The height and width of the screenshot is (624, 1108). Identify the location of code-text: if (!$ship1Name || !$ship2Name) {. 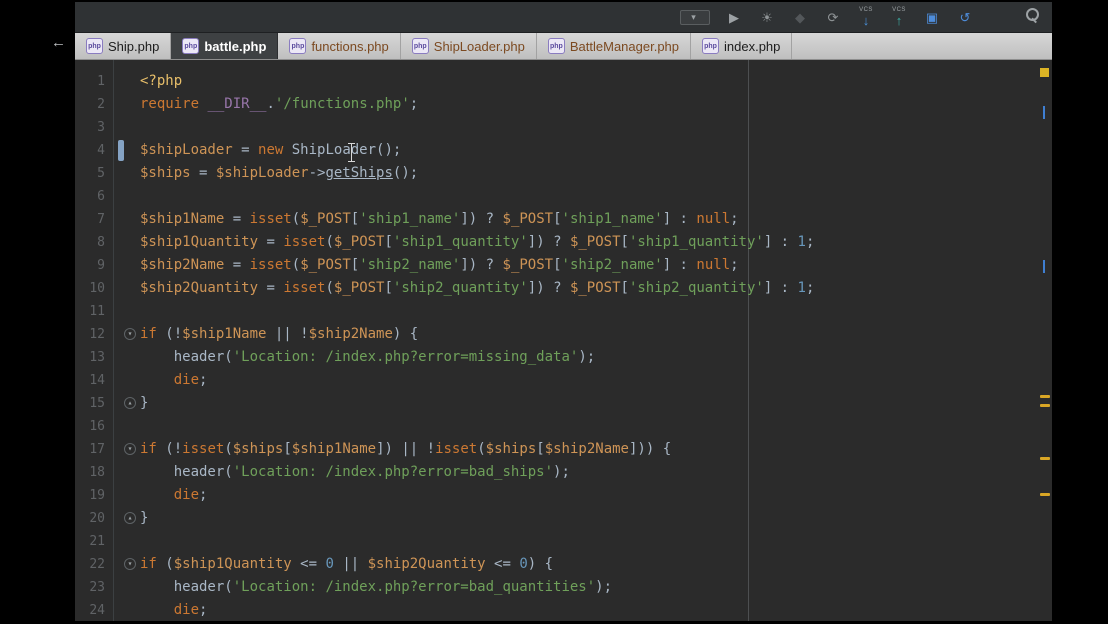
(279, 334).